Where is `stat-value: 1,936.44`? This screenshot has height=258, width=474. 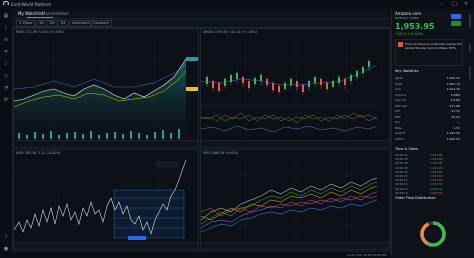 stat-value: 1,936.44 is located at coordinates (453, 78).